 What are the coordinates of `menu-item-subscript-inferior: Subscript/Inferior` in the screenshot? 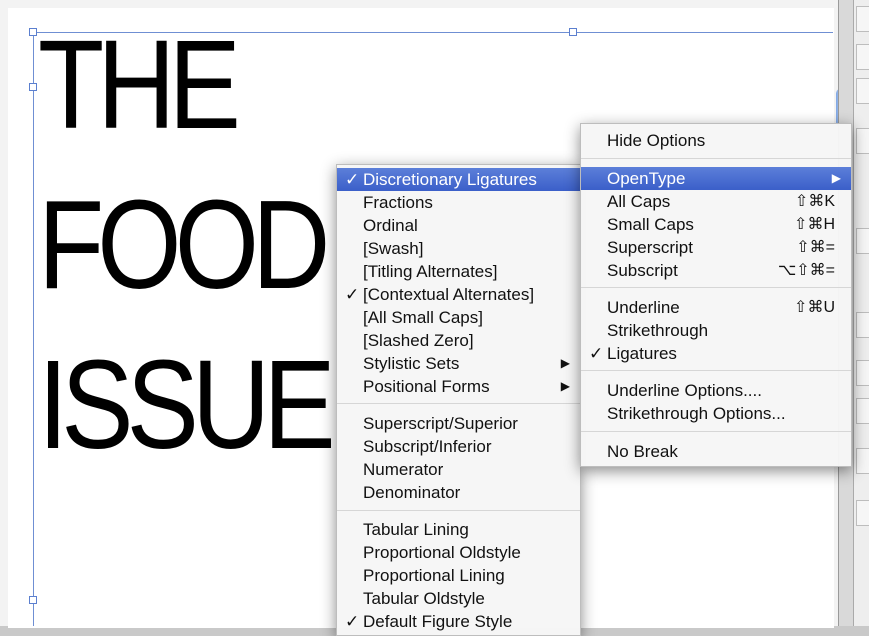 It's located at (458, 446).